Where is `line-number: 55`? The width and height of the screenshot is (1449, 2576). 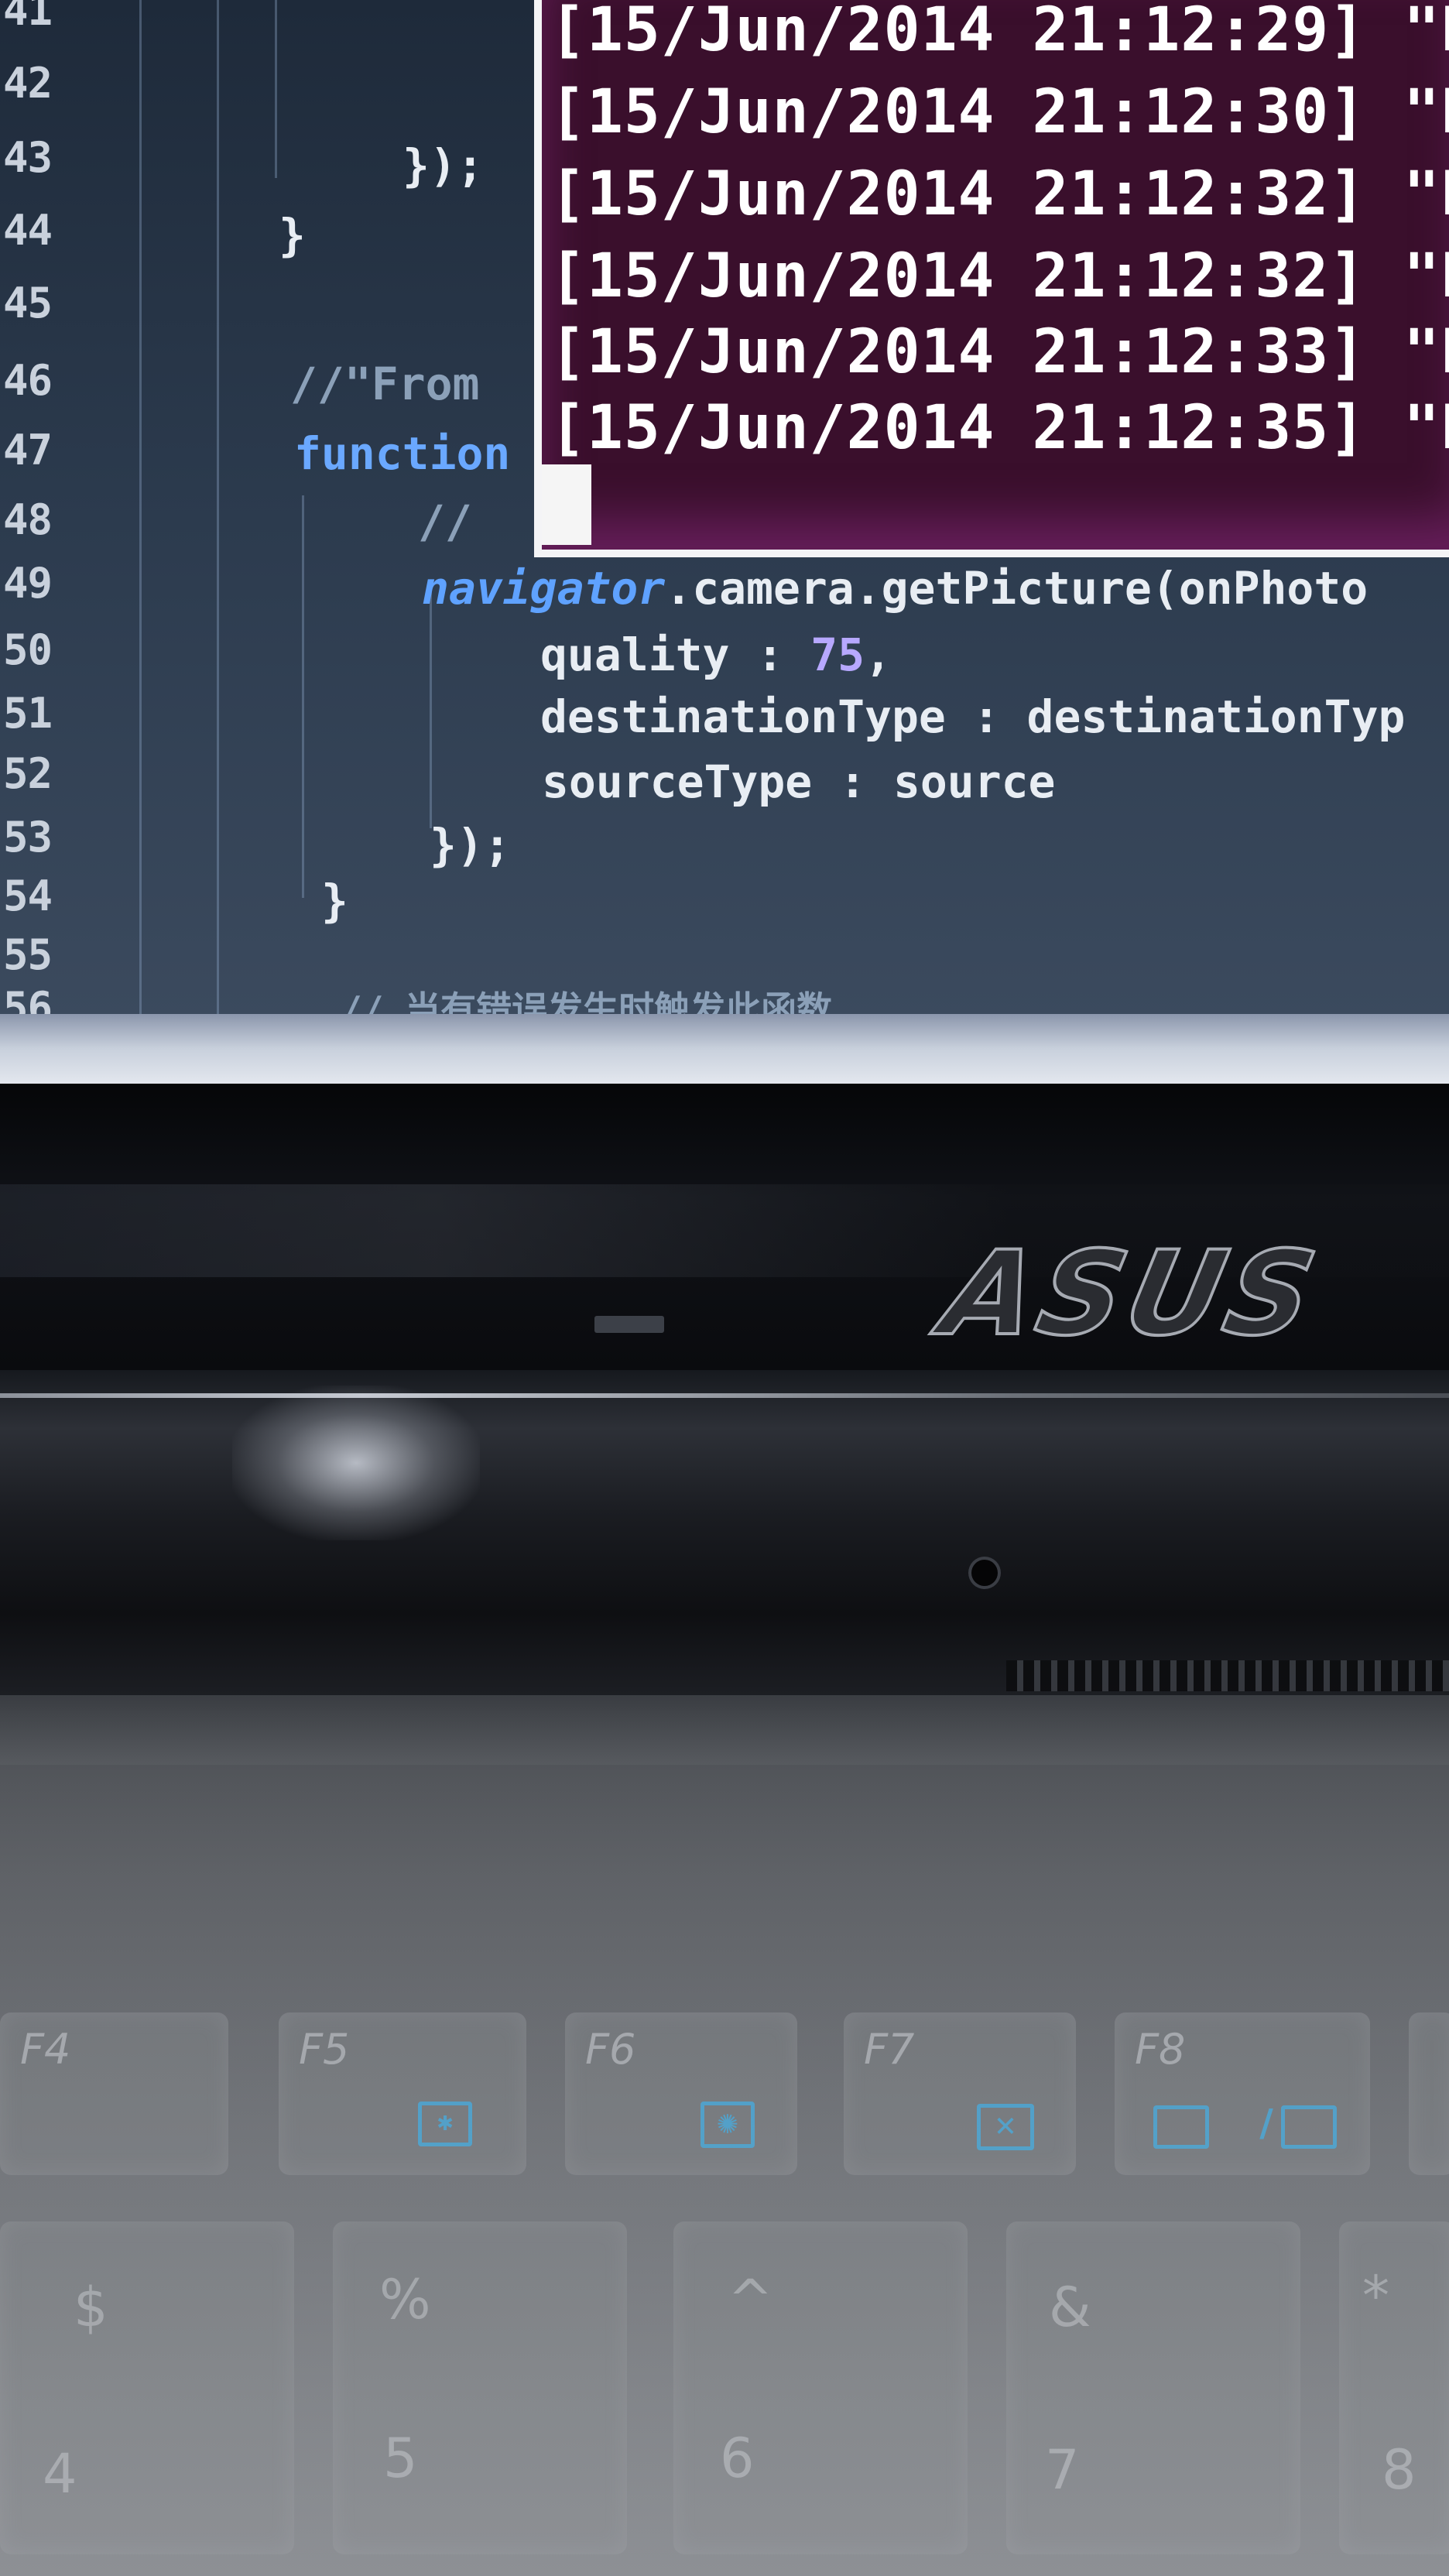 line-number: 55 is located at coordinates (28, 954).